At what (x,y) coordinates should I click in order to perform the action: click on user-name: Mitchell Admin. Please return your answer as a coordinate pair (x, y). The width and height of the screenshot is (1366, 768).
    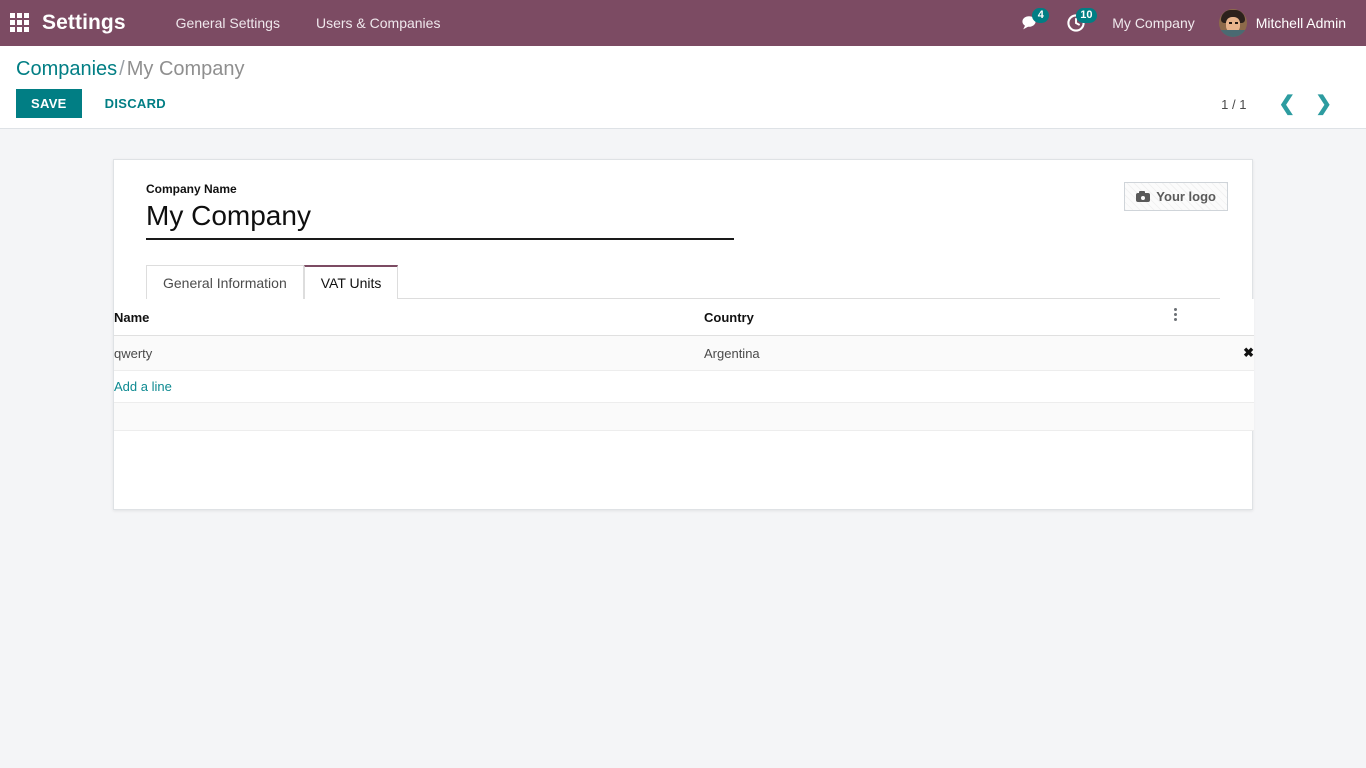
    Looking at the image, I should click on (1300, 23).